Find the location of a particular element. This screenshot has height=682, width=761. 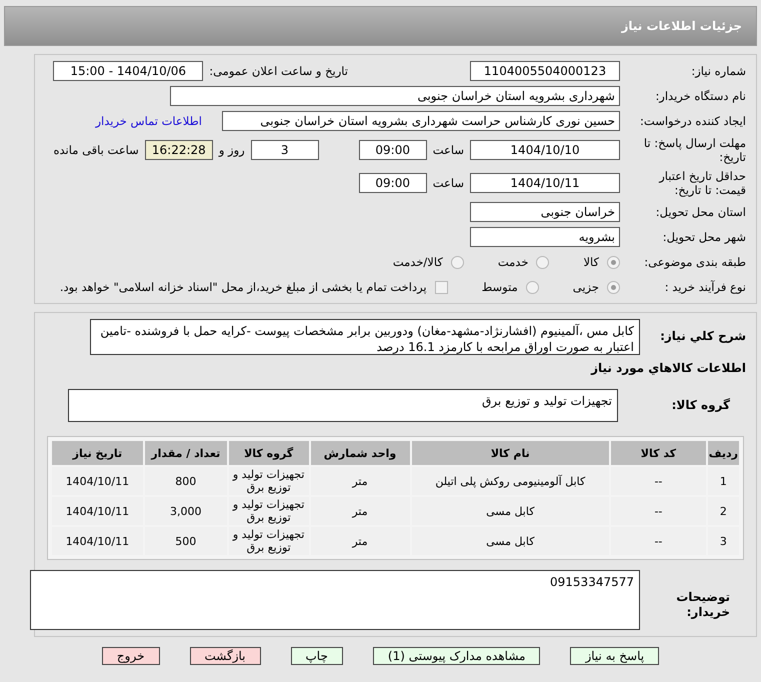

table-cell: 800 is located at coordinates (185, 481).